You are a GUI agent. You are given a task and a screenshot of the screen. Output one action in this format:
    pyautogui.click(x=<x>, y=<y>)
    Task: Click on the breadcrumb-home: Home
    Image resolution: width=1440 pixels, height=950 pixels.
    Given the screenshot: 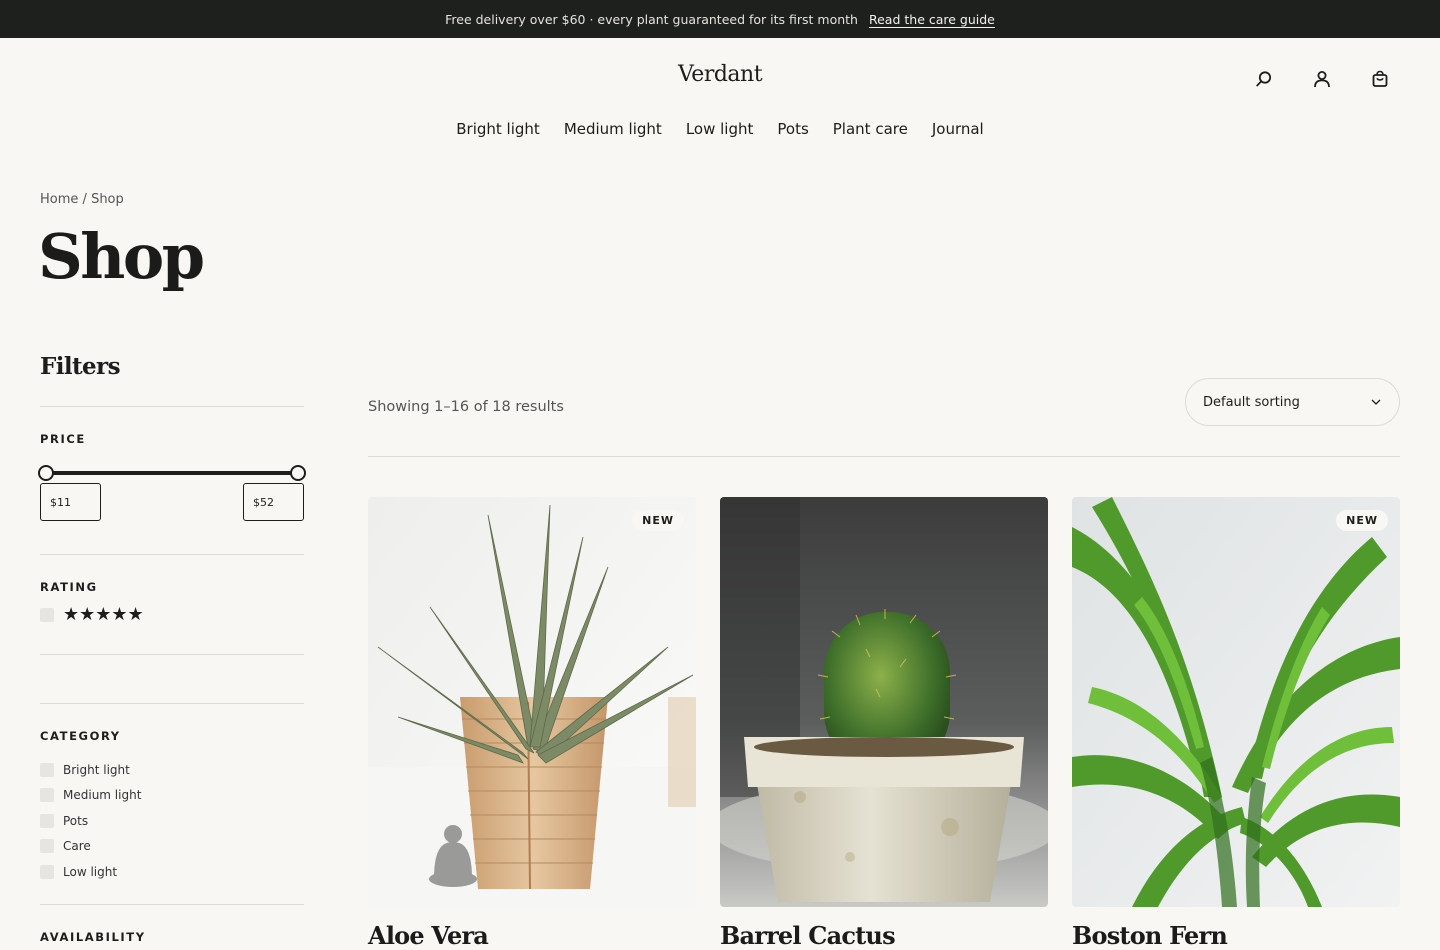 What is the action you would take?
    pyautogui.click(x=59, y=199)
    